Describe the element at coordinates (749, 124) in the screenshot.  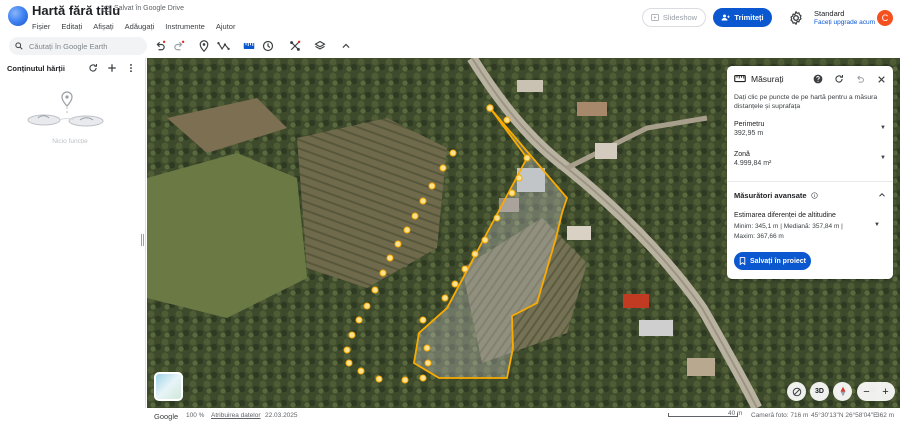
I see `perimeter-label: Perimetru` at that location.